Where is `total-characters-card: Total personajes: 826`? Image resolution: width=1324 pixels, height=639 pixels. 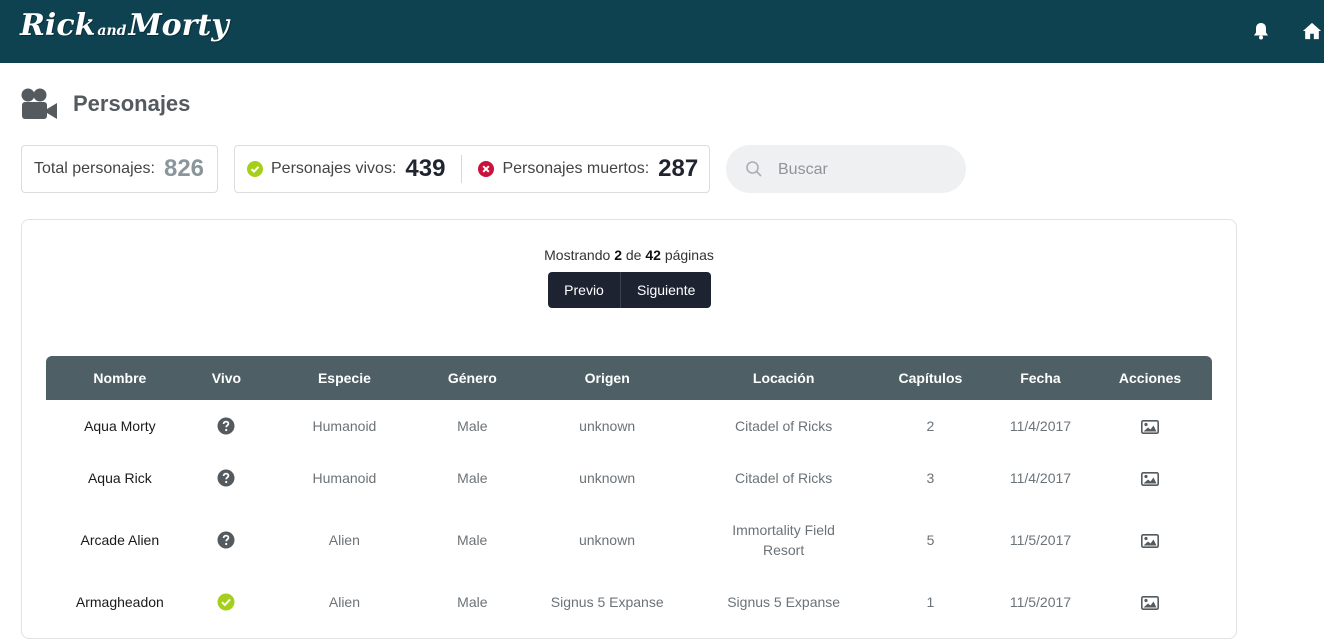 total-characters-card: Total personajes: 826 is located at coordinates (119, 169).